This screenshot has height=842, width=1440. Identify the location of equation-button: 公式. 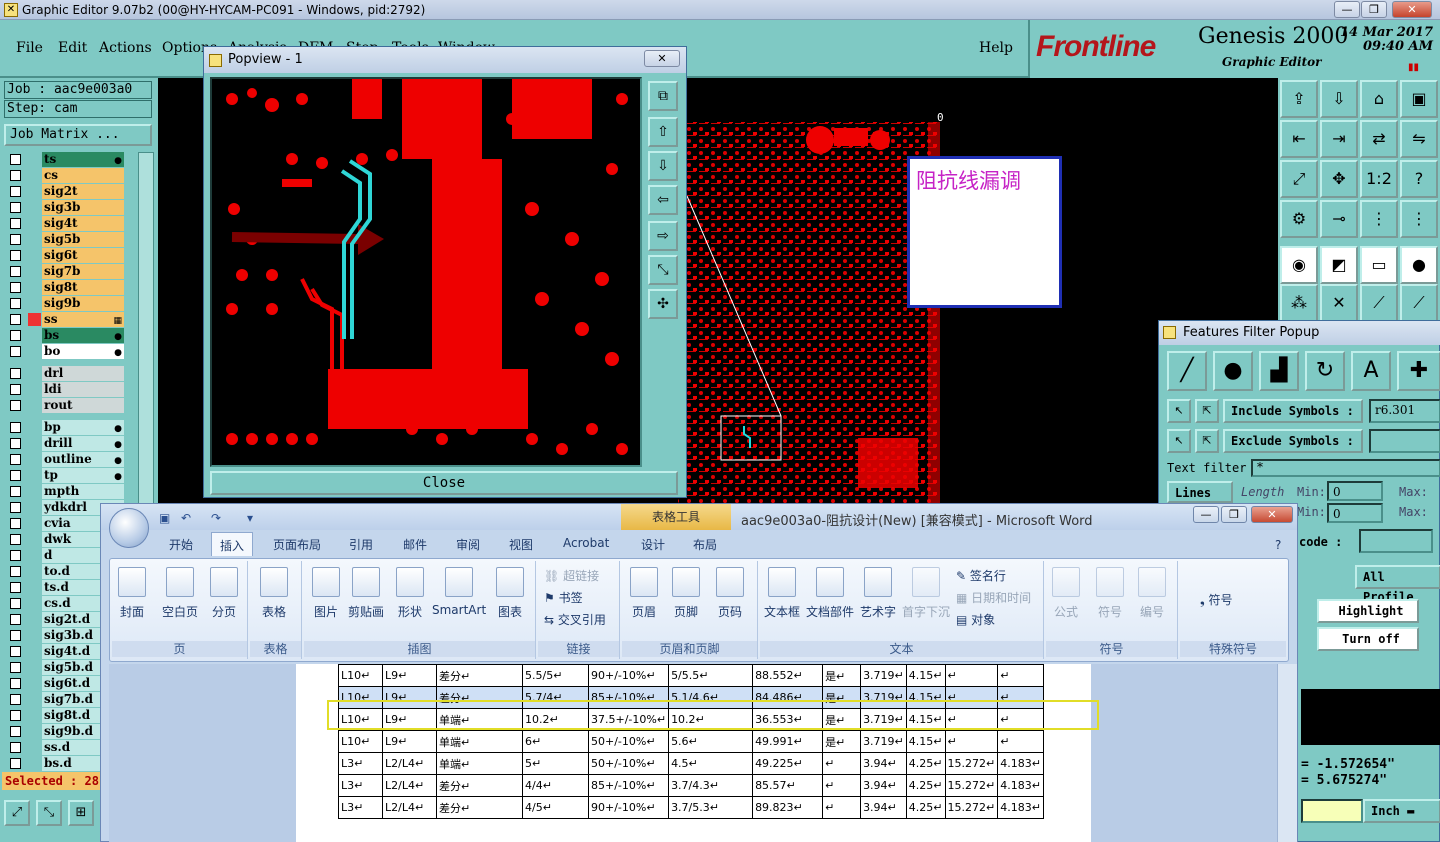
(1066, 593).